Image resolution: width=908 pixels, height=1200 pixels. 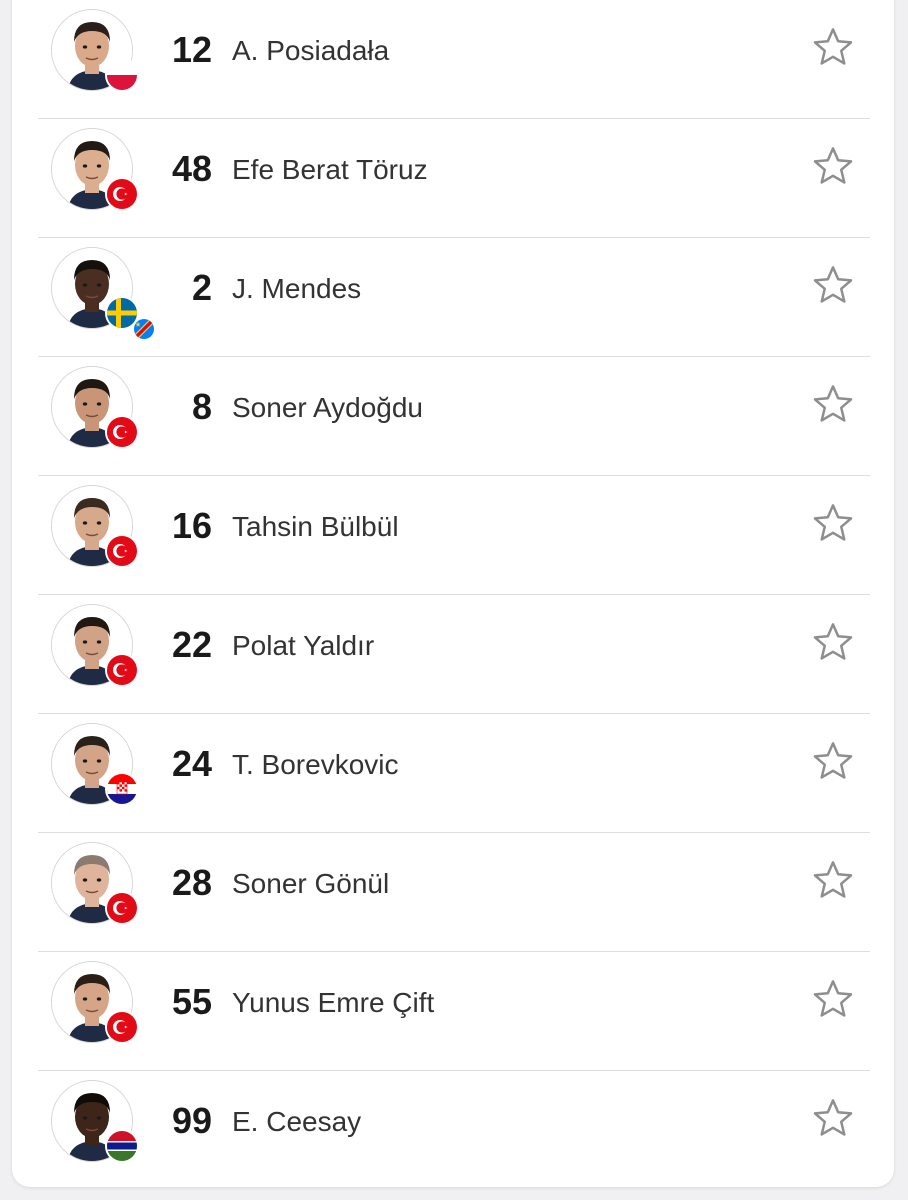 What do you see at coordinates (454, 59) in the screenshot?
I see `player-row: 12 A. Posiadała` at bounding box center [454, 59].